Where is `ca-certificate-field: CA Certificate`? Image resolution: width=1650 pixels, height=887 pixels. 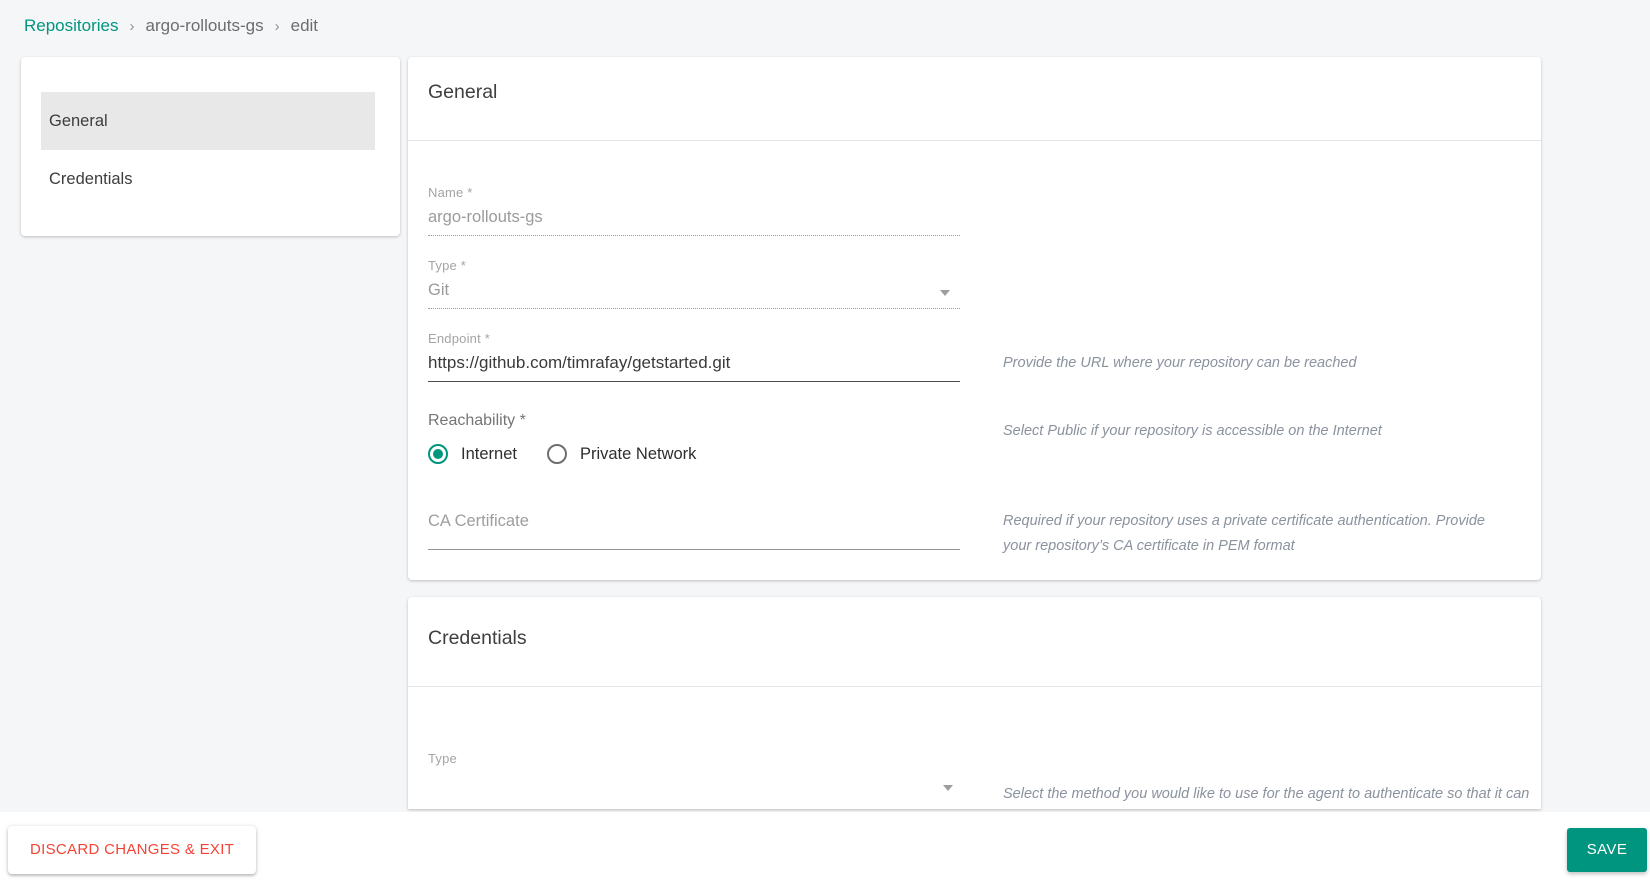
ca-certificate-field: CA Certificate is located at coordinates (694, 531).